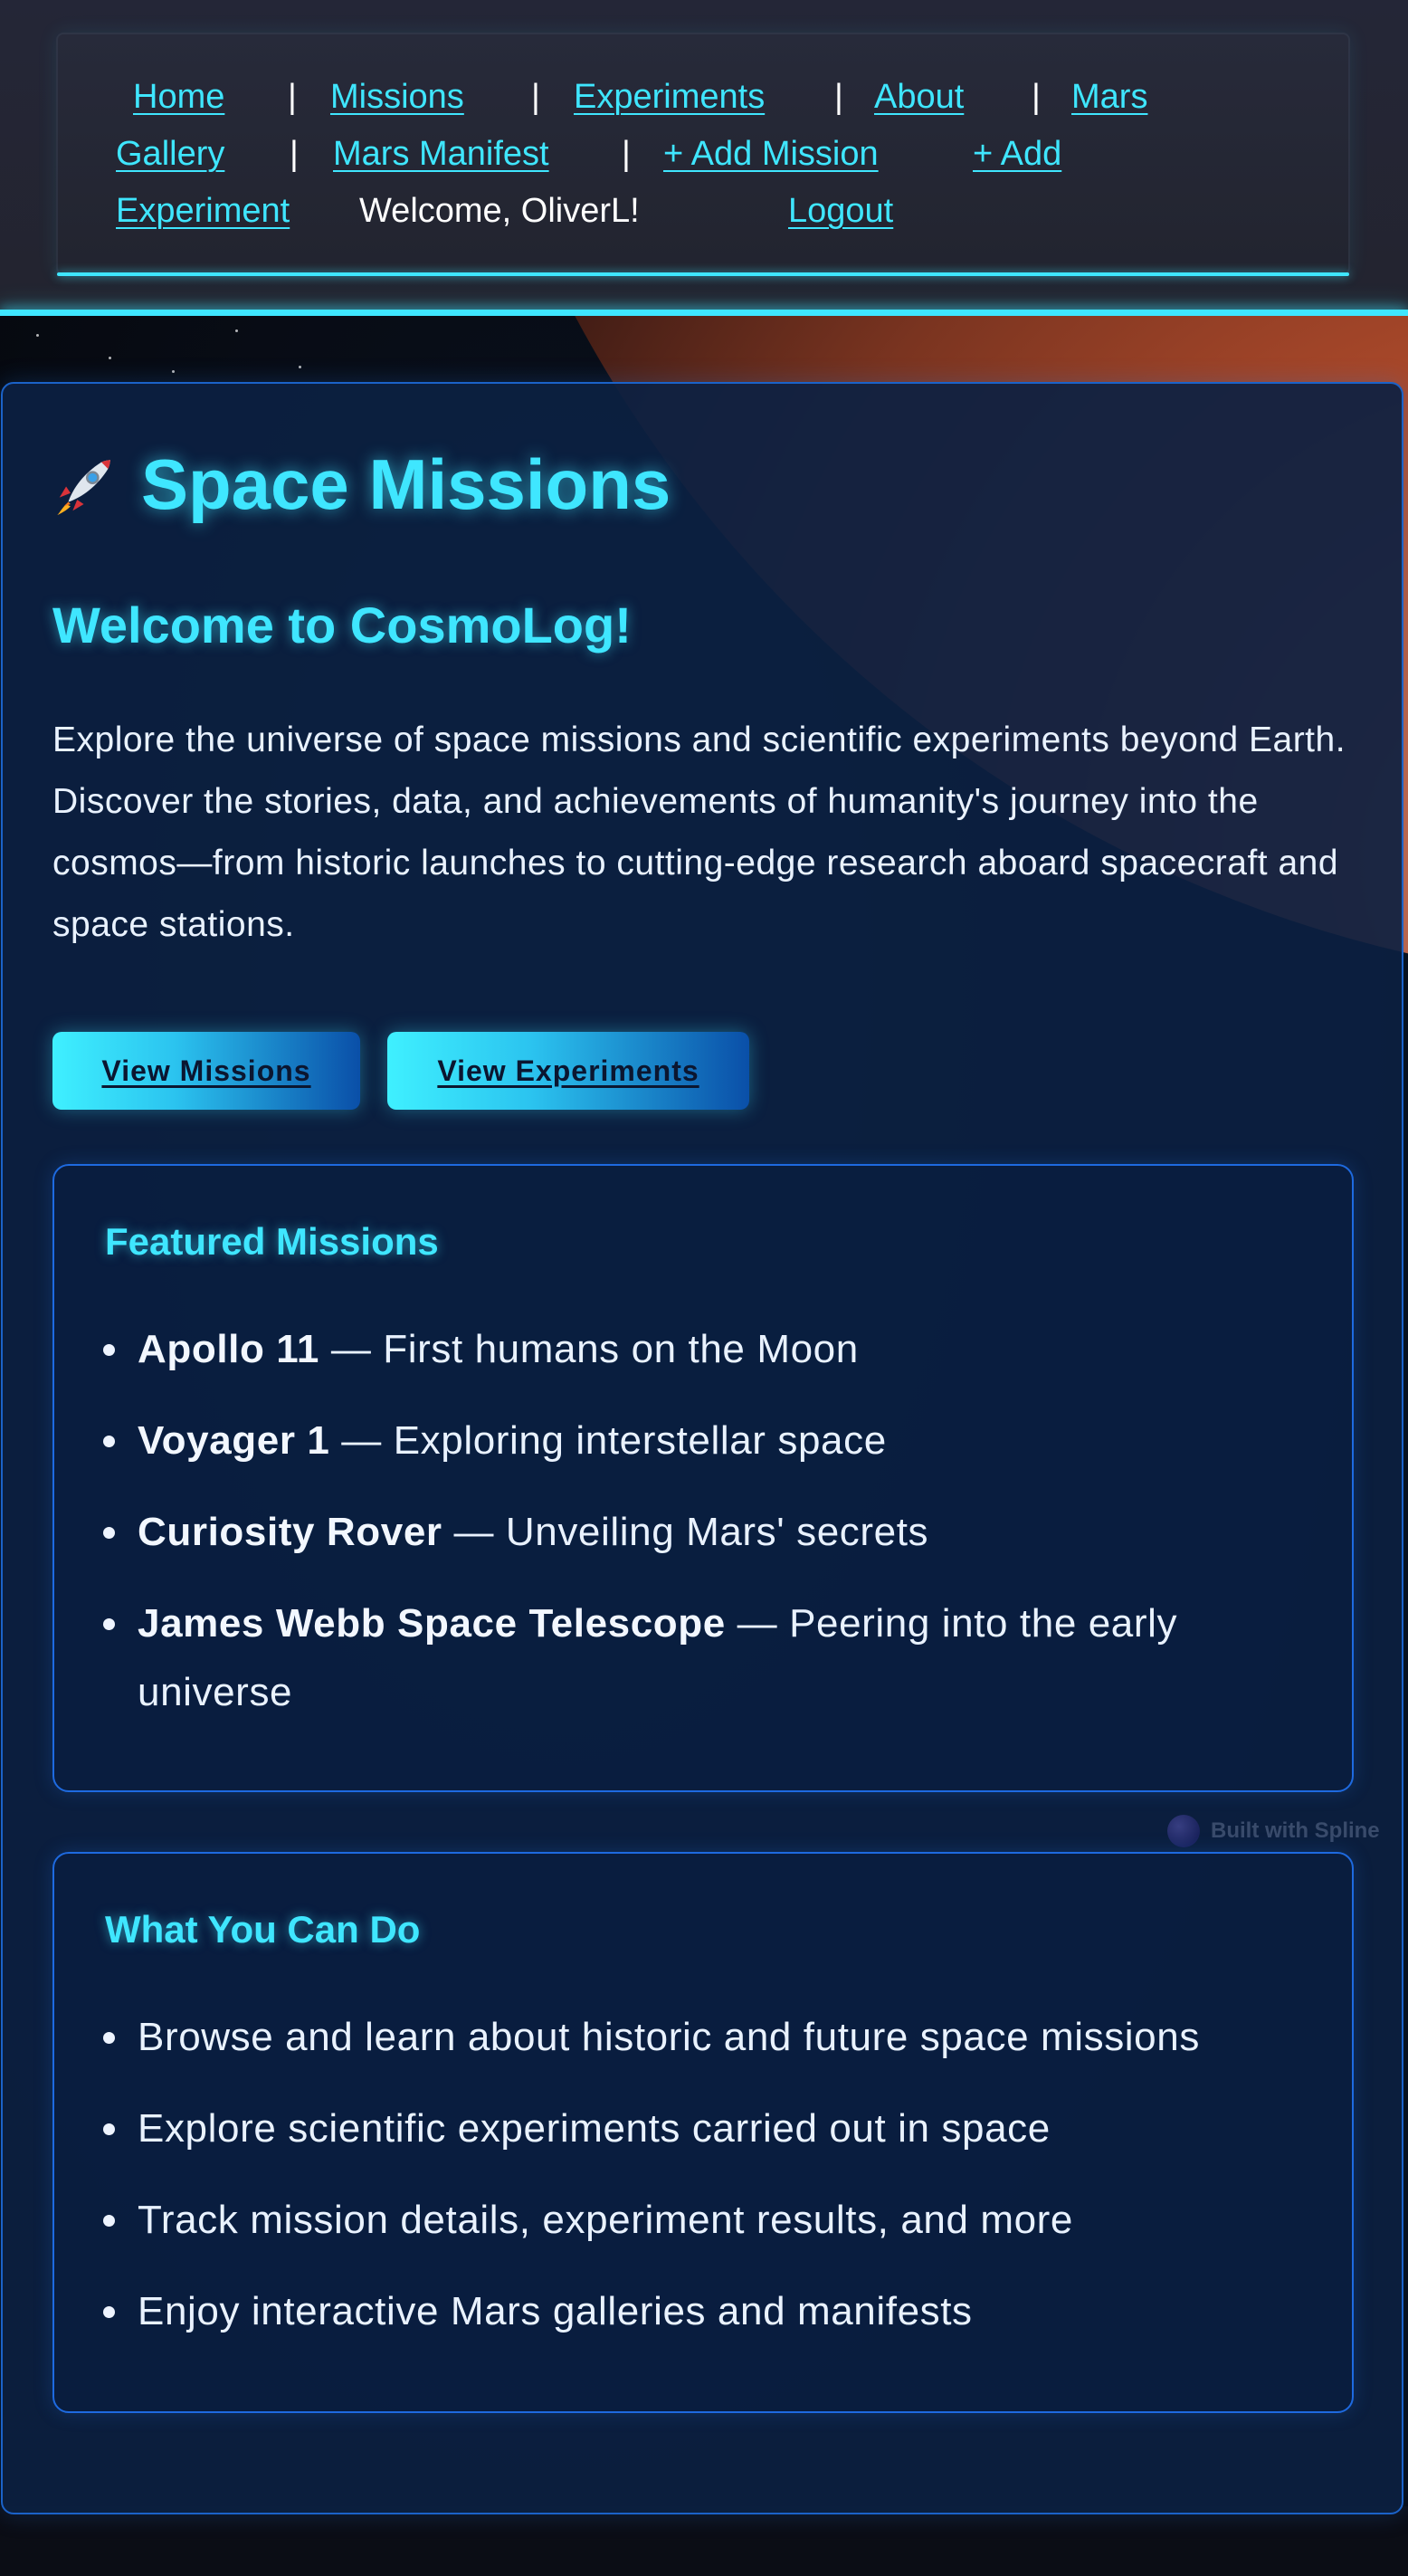 The image size is (1408, 2576). What do you see at coordinates (228, 1349) in the screenshot?
I see `mission-name: Apollo 11` at bounding box center [228, 1349].